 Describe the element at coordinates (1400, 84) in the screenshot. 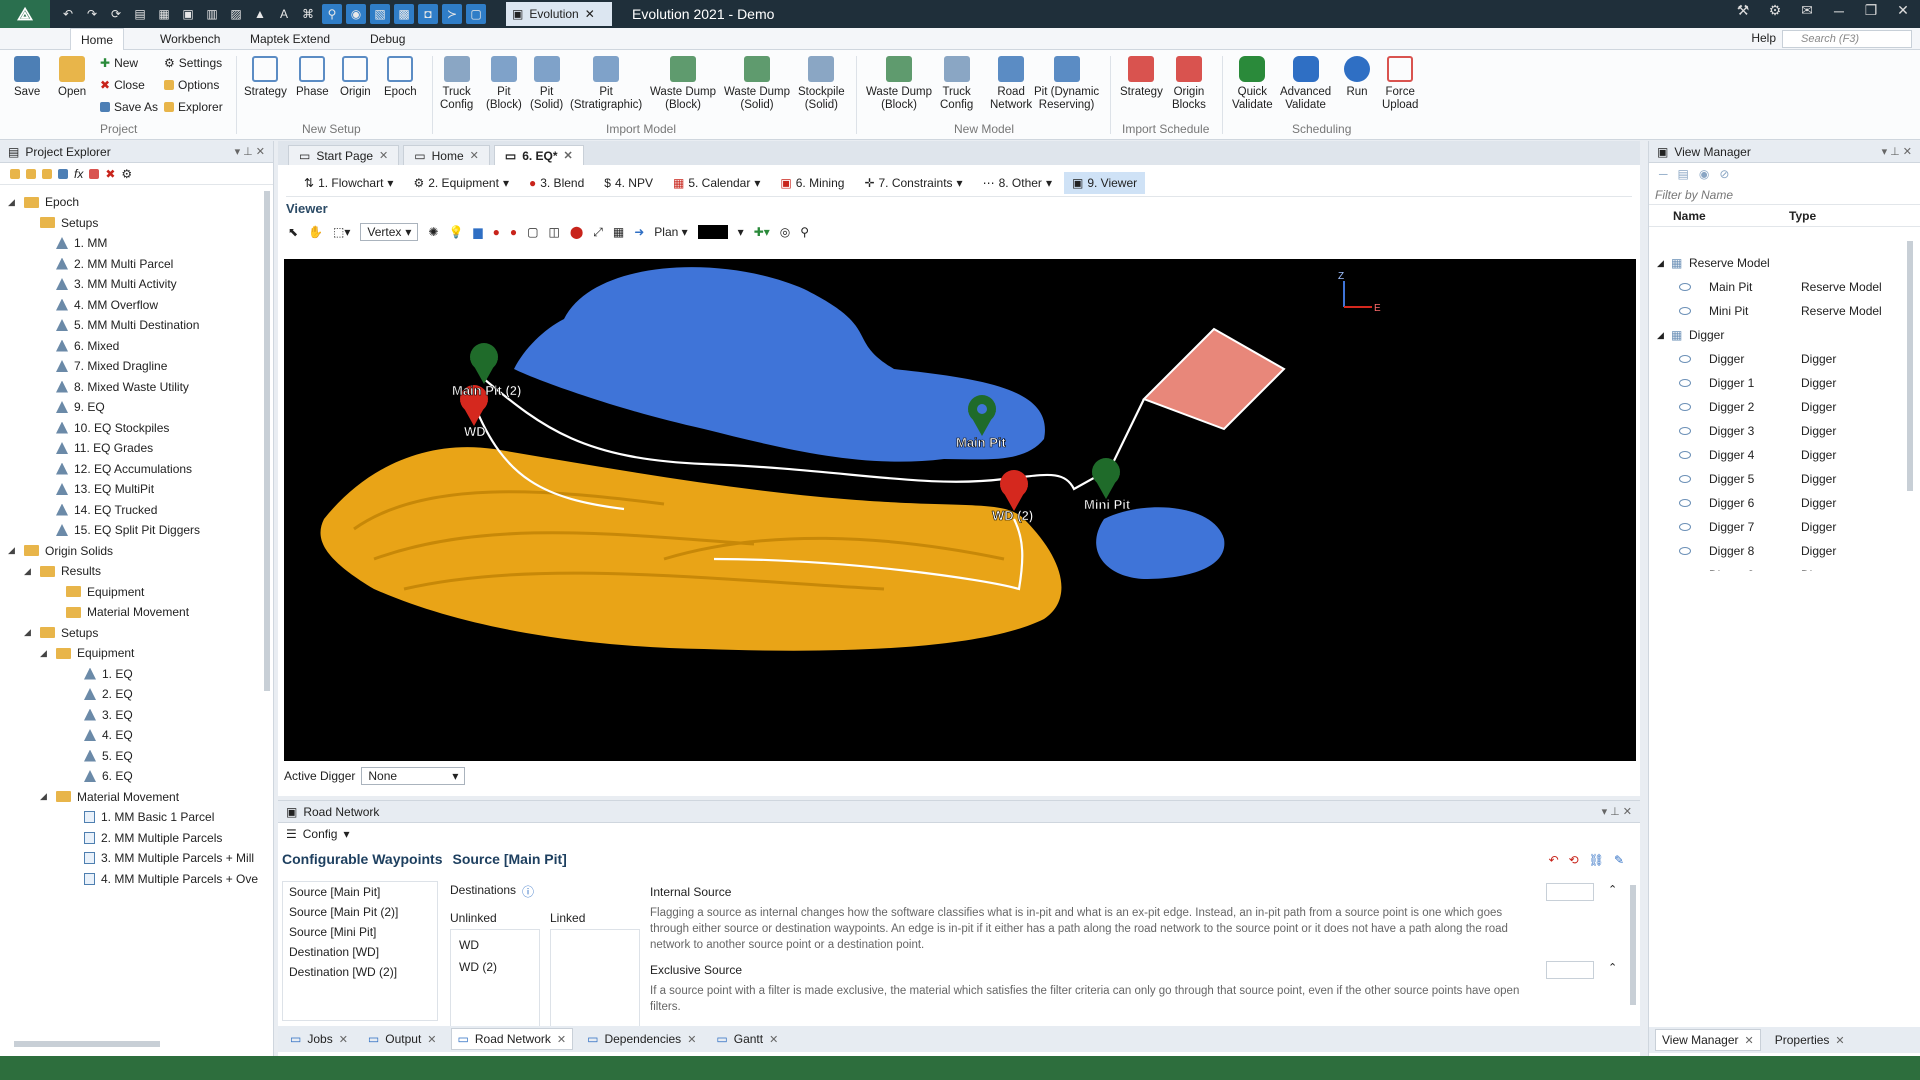

I see `force-upload-button: Force Upload` at that location.